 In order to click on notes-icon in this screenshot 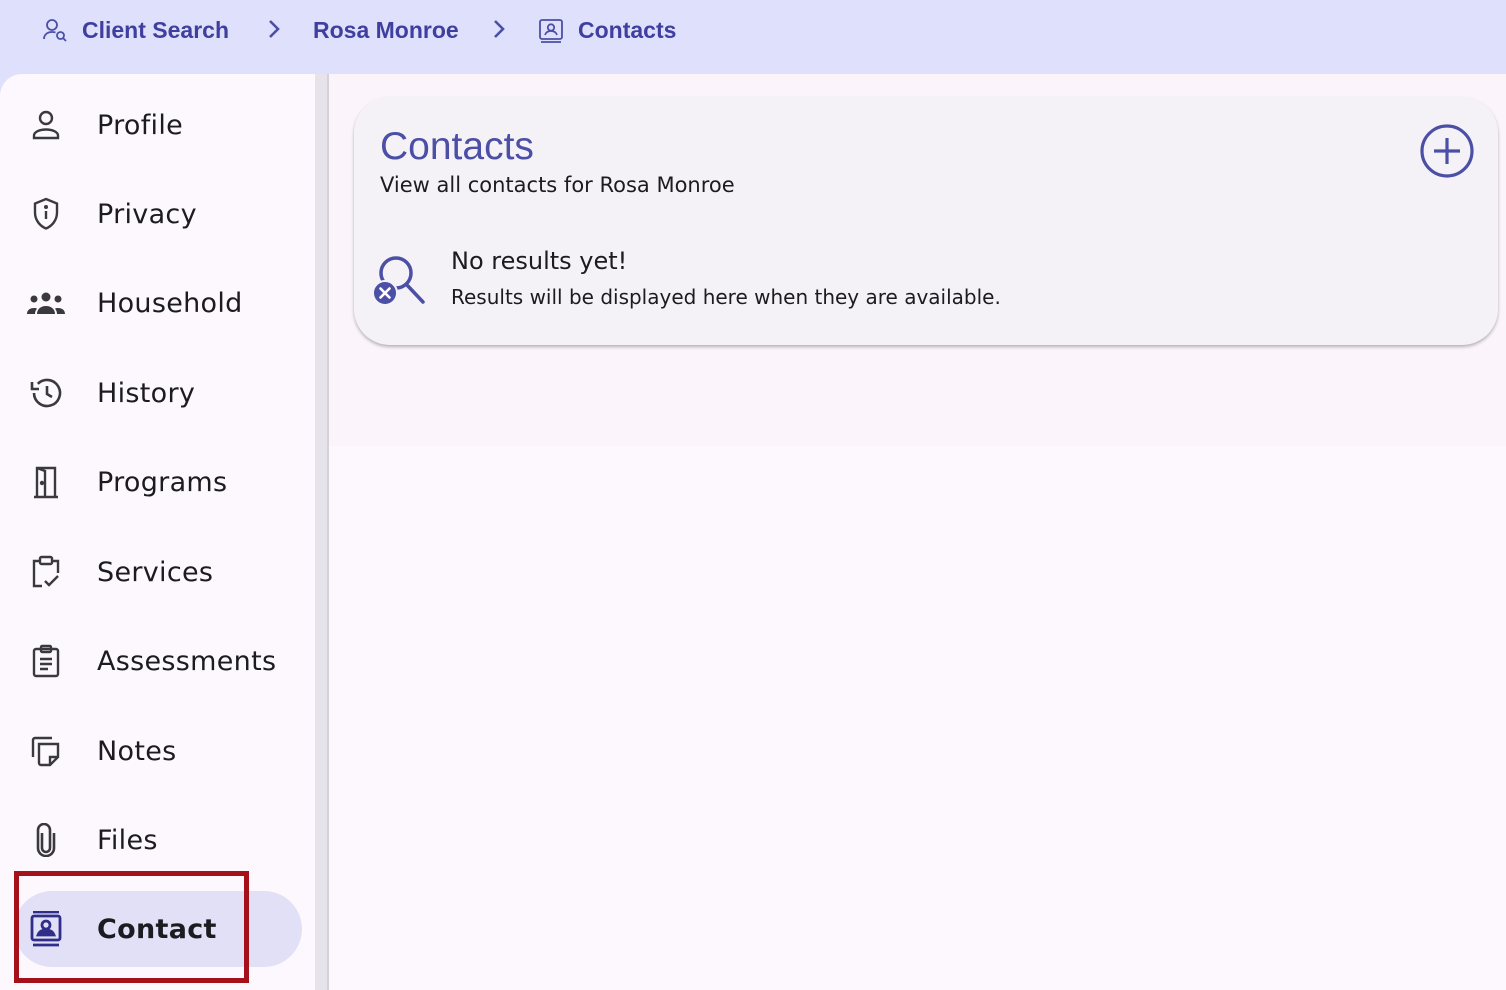, I will do `click(46, 751)`.